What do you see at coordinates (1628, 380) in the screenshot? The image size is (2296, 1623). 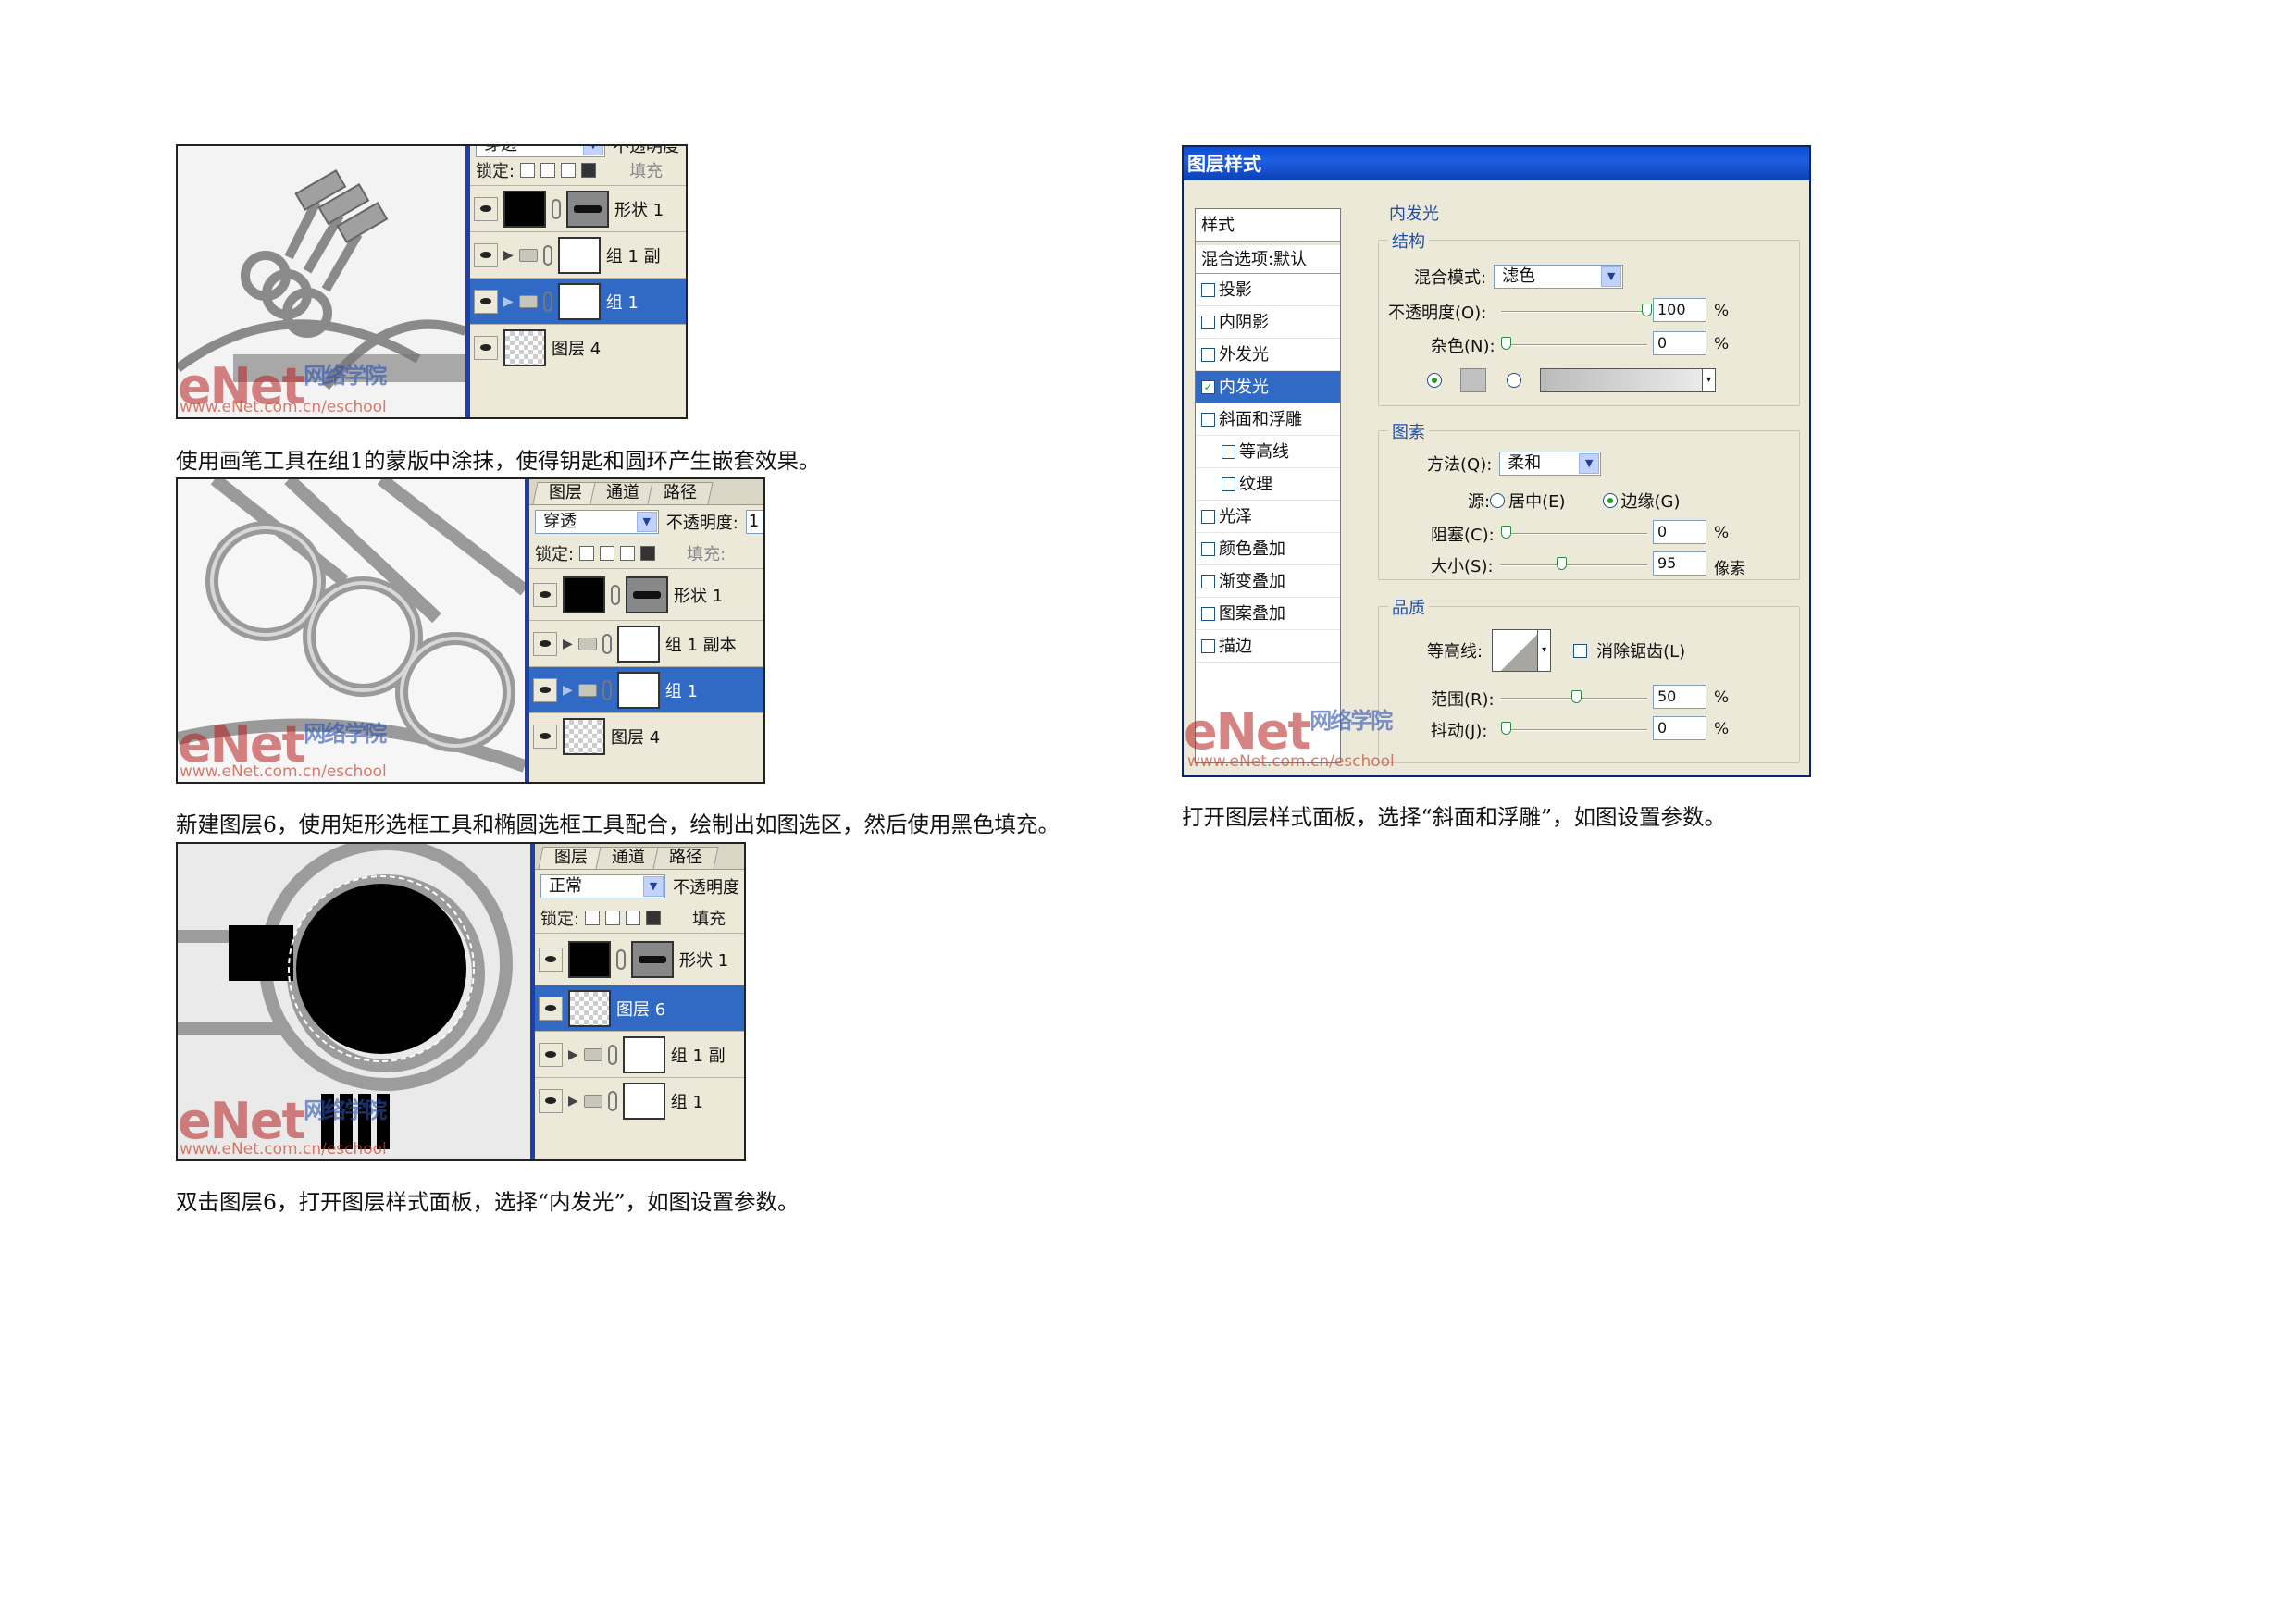 I see `gradient-picker: ▾` at bounding box center [1628, 380].